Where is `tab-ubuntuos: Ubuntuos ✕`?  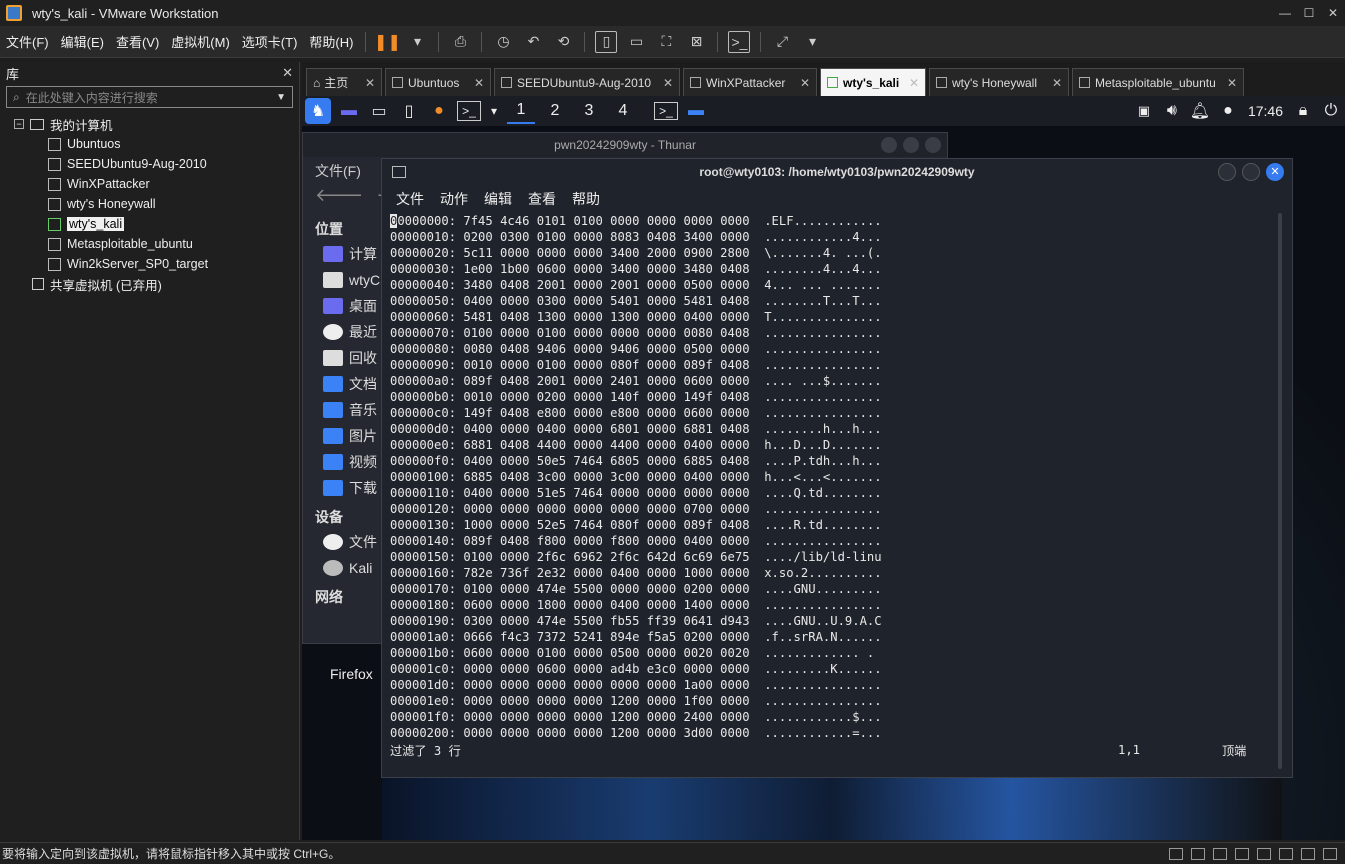 tab-ubuntuos: Ubuntuos ✕ is located at coordinates (438, 82).